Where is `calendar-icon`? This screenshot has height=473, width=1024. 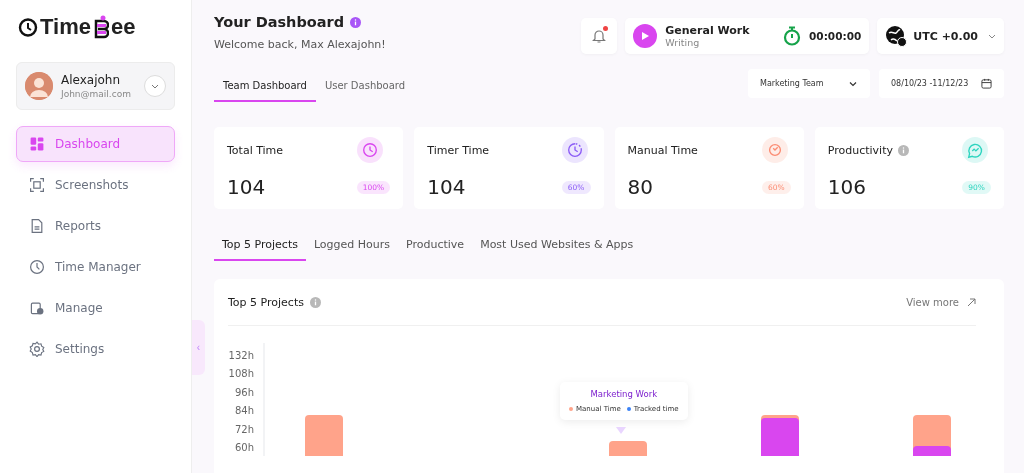
calendar-icon is located at coordinates (986, 83).